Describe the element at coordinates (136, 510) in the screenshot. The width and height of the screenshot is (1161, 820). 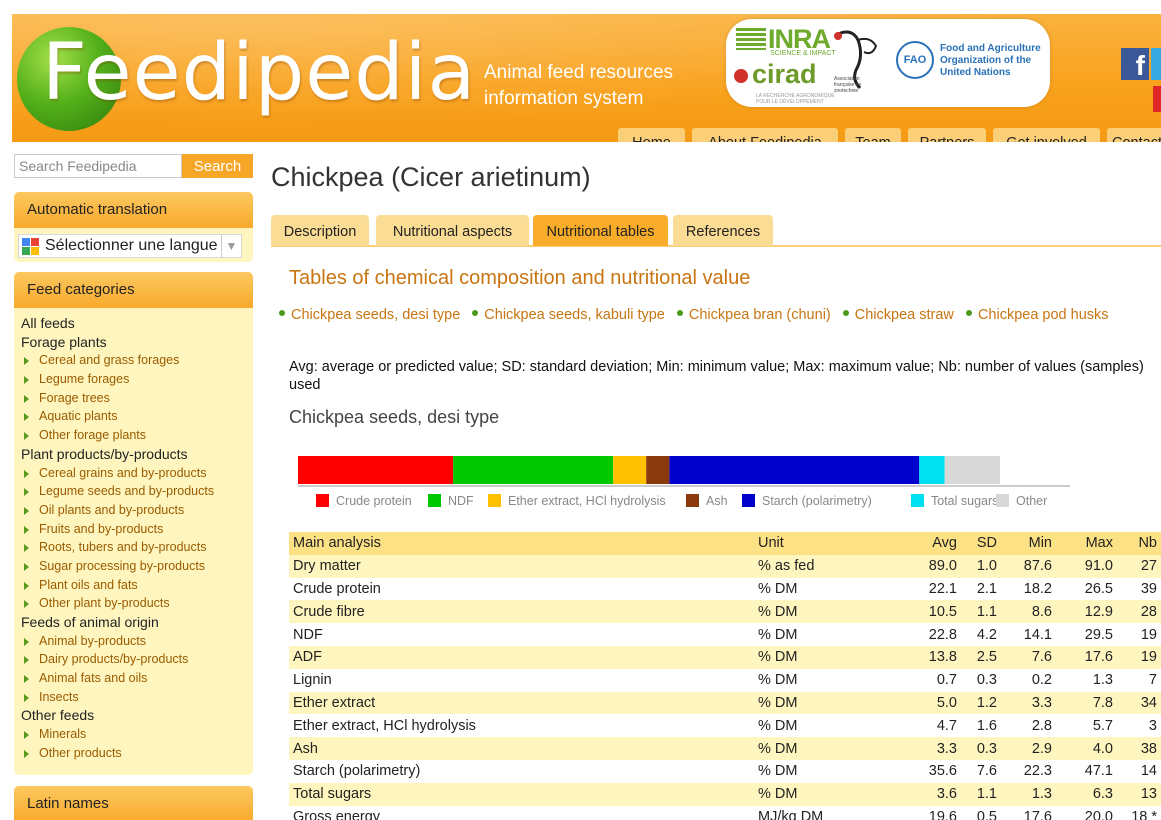
I see `subcategory-link: Oil plants and by-products` at that location.